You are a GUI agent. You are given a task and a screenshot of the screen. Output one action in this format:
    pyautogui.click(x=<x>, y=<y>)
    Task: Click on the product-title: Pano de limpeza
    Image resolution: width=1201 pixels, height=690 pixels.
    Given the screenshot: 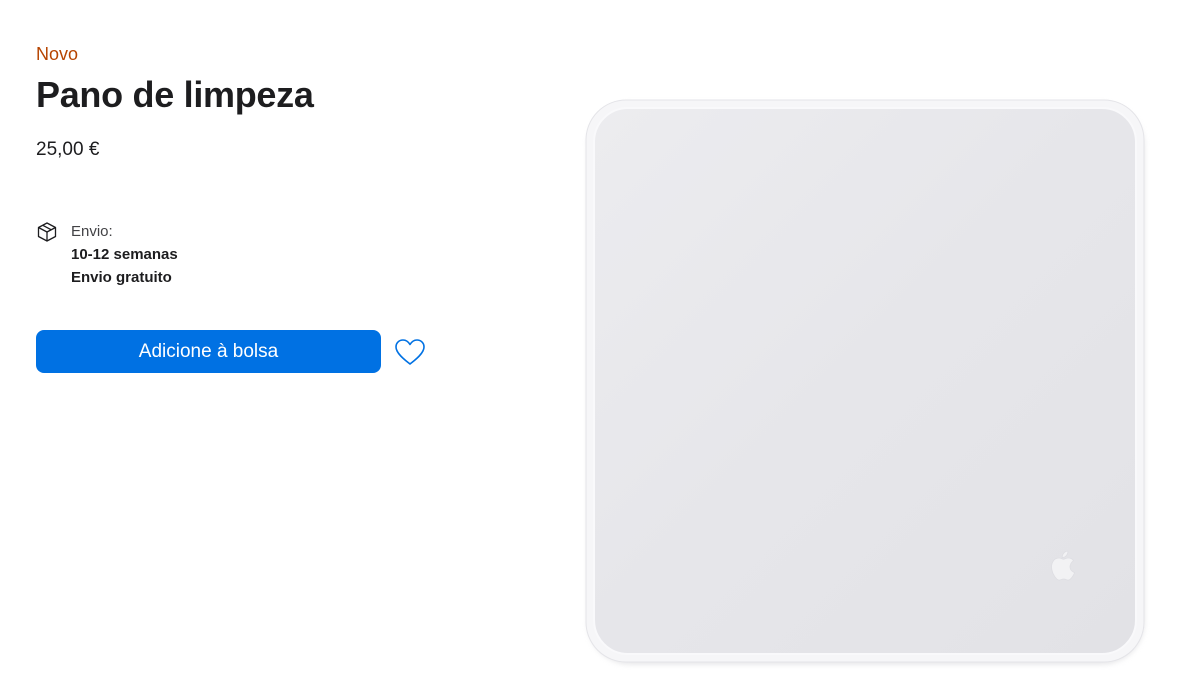 What is the action you would take?
    pyautogui.click(x=175, y=94)
    